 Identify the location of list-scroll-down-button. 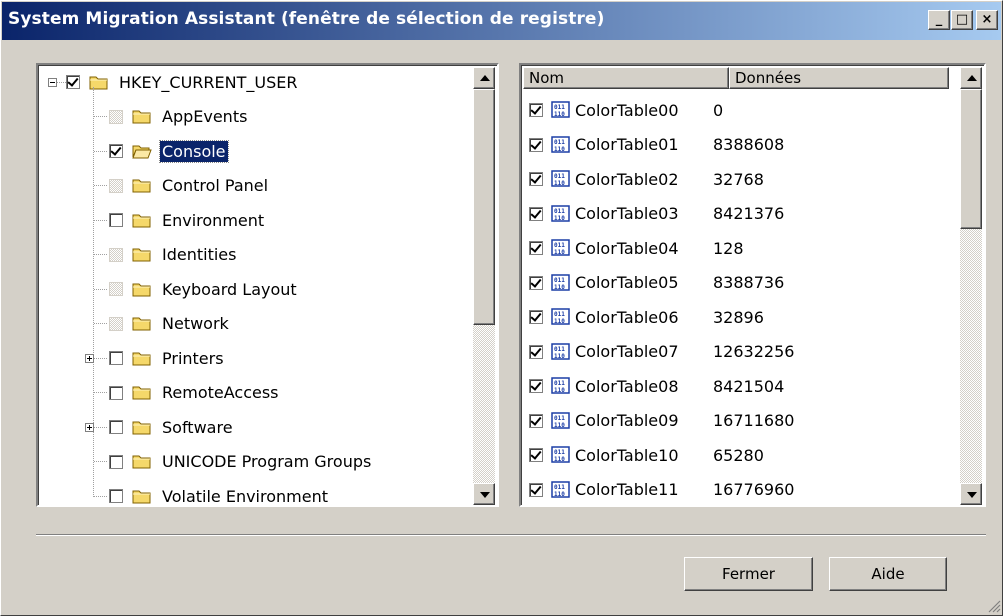
(971, 494).